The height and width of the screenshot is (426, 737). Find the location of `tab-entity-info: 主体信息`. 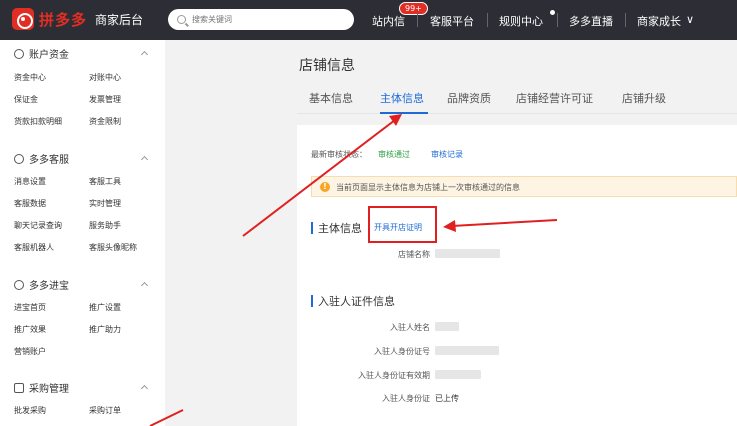

tab-entity-info: 主体信息 is located at coordinates (402, 98).